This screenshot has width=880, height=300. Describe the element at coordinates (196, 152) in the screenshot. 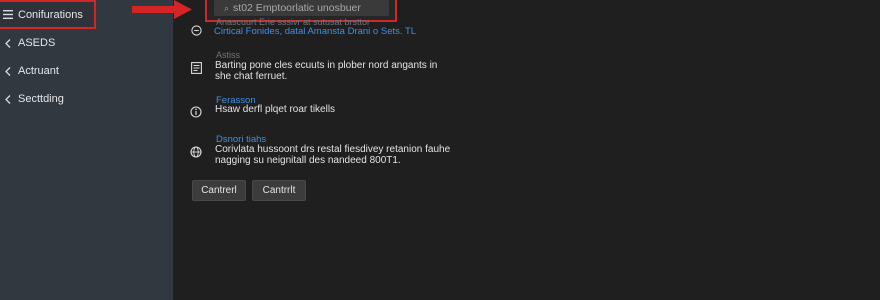

I see `globe-icon` at that location.